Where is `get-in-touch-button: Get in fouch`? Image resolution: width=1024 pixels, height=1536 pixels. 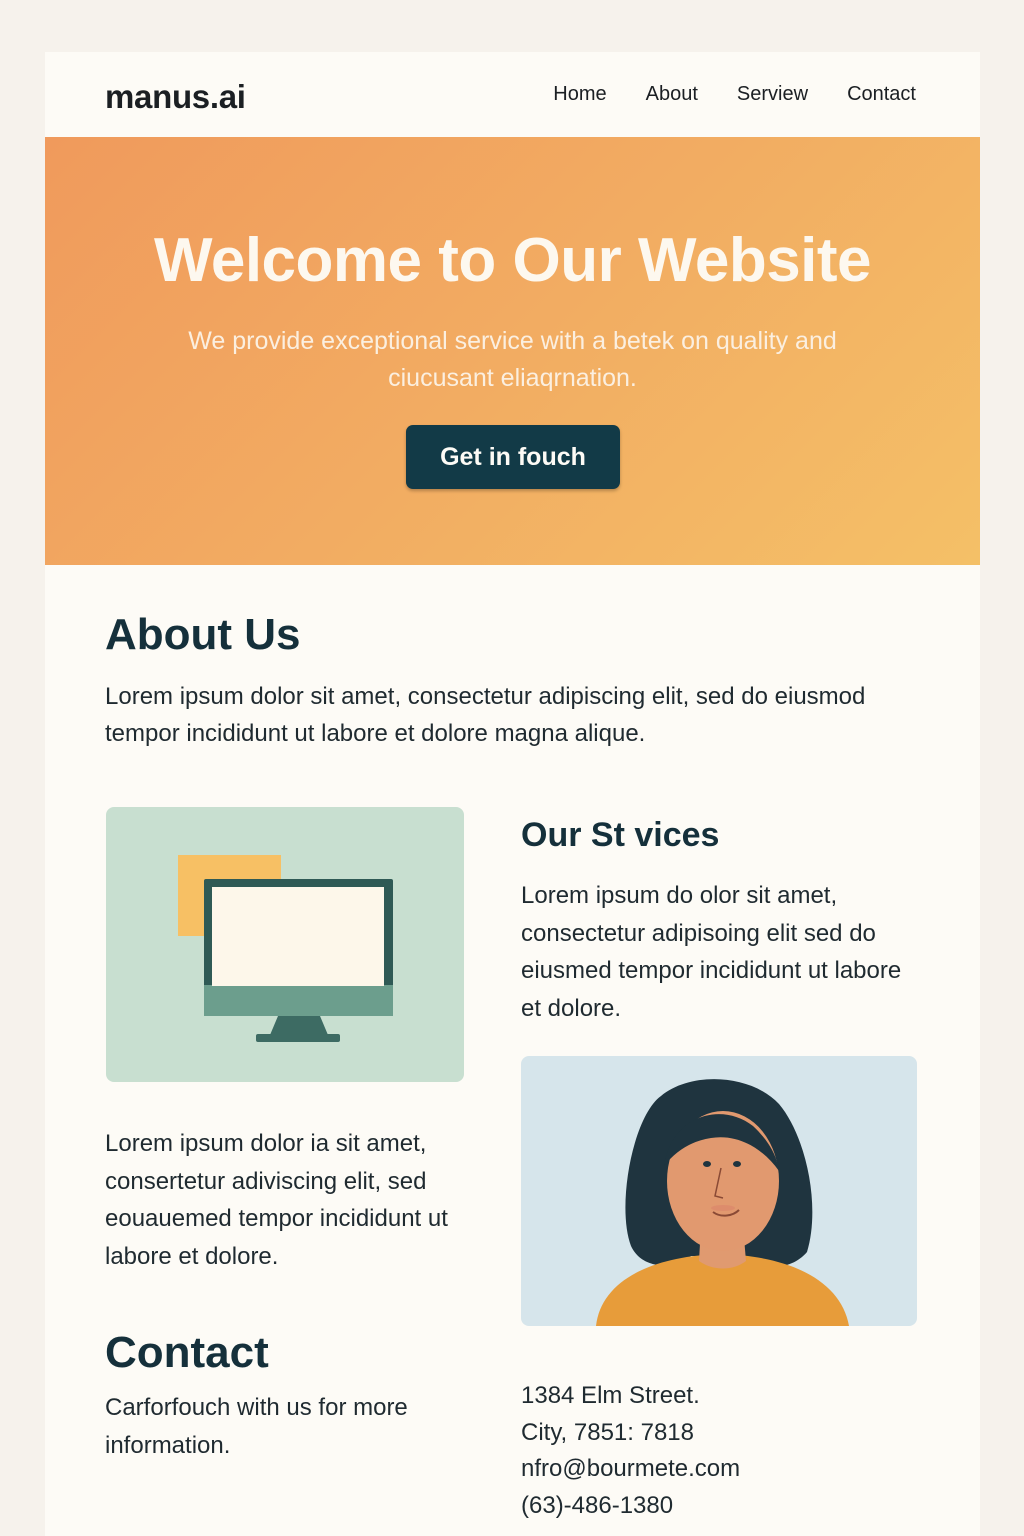
get-in-touch-button: Get in fouch is located at coordinates (513, 457).